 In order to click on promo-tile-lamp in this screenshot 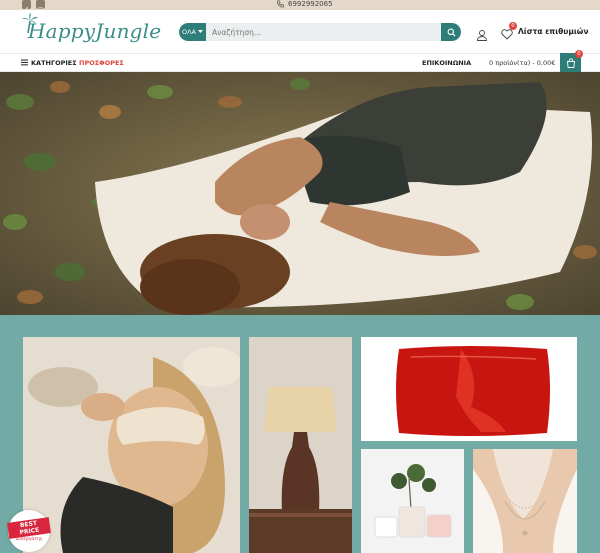, I will do `click(300, 445)`.